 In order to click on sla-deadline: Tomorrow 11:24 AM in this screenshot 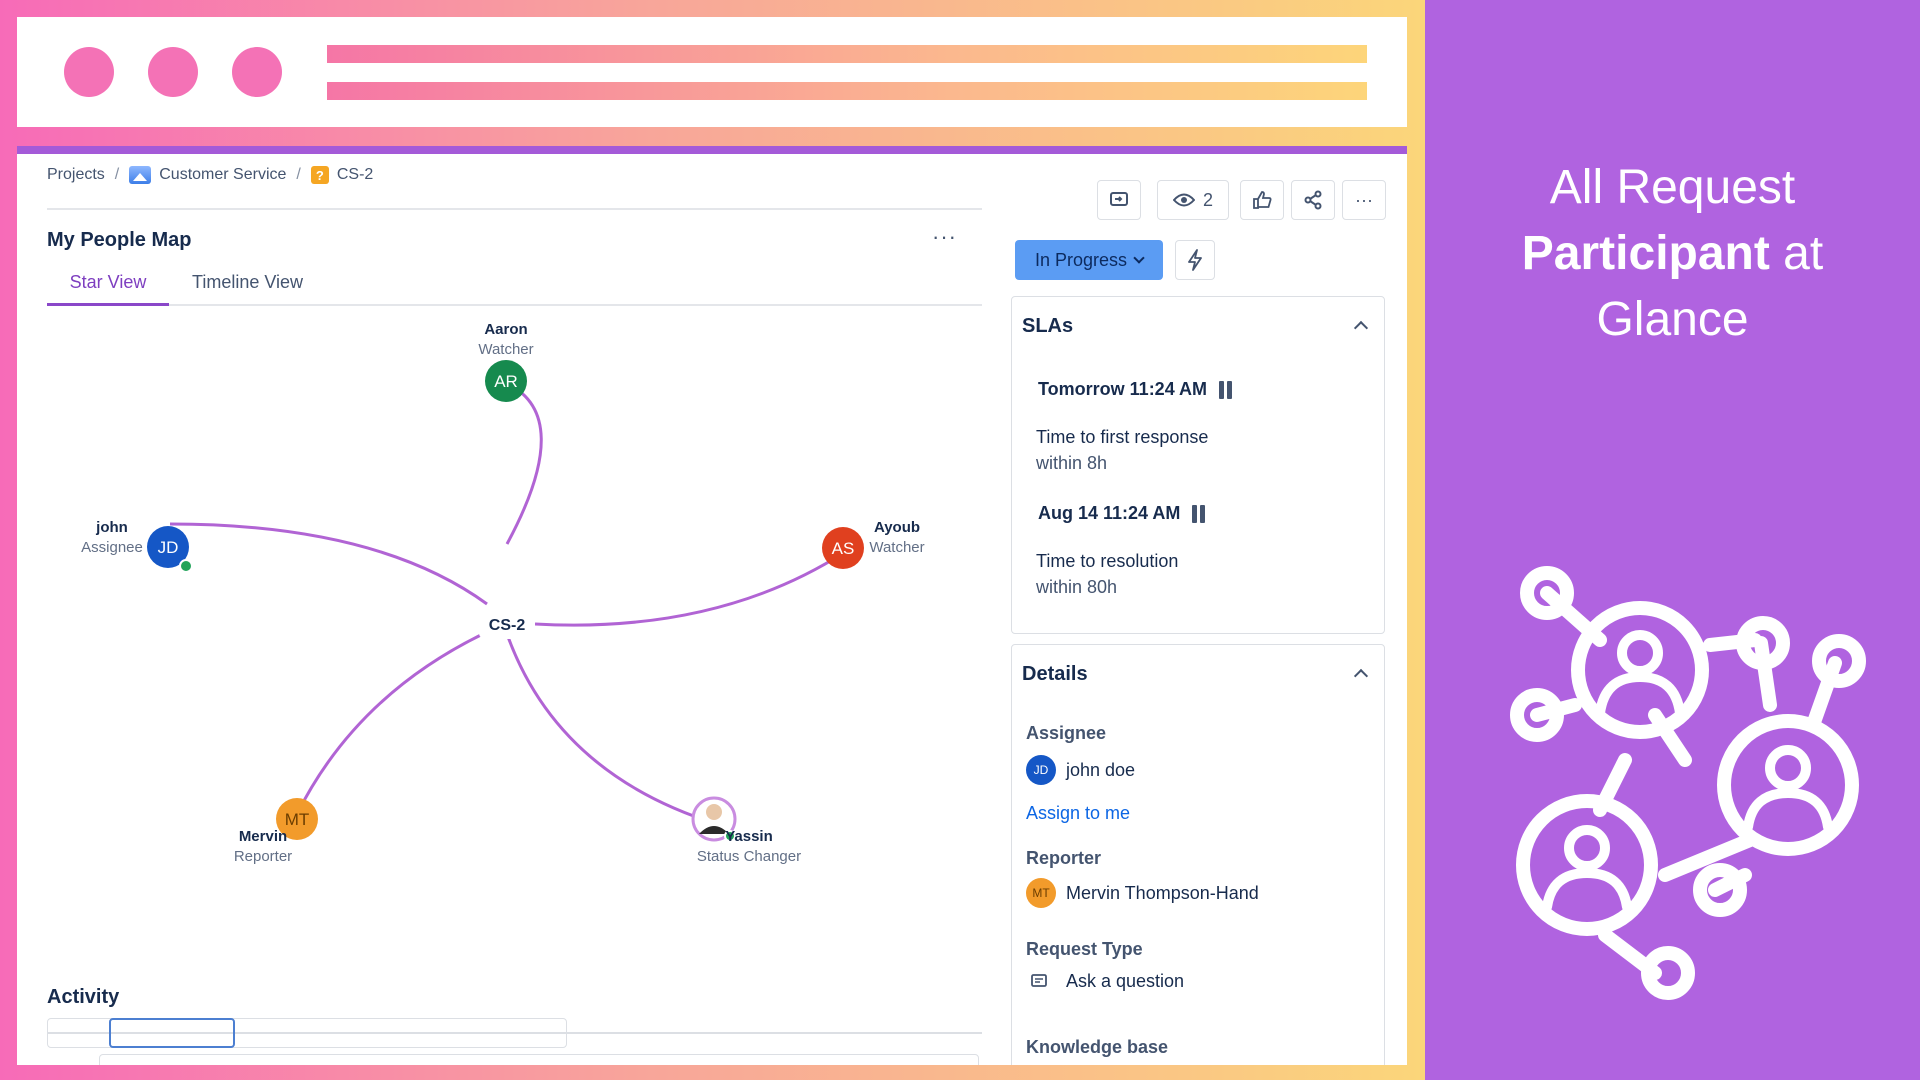, I will do `click(1123, 389)`.